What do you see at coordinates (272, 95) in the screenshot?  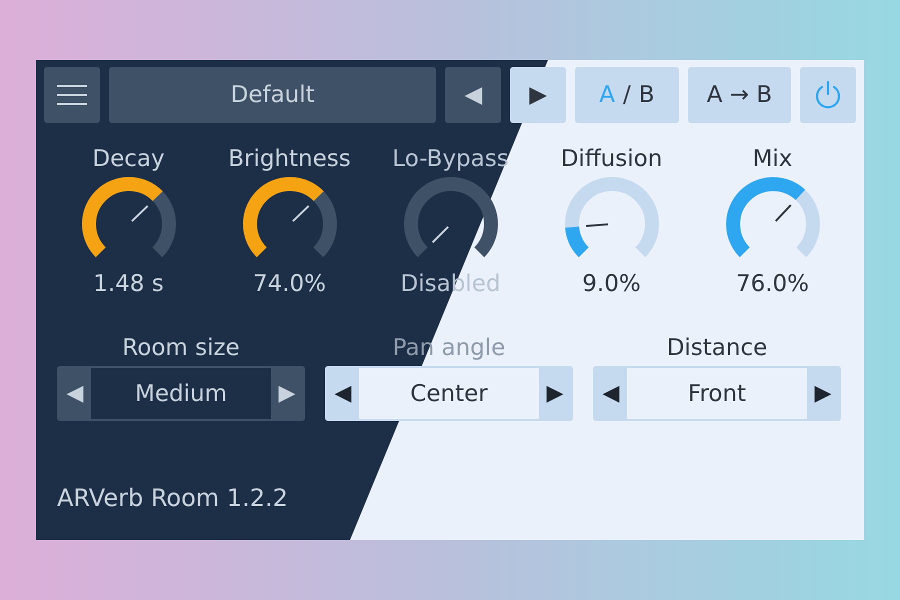 I see `preset-button: Default` at bounding box center [272, 95].